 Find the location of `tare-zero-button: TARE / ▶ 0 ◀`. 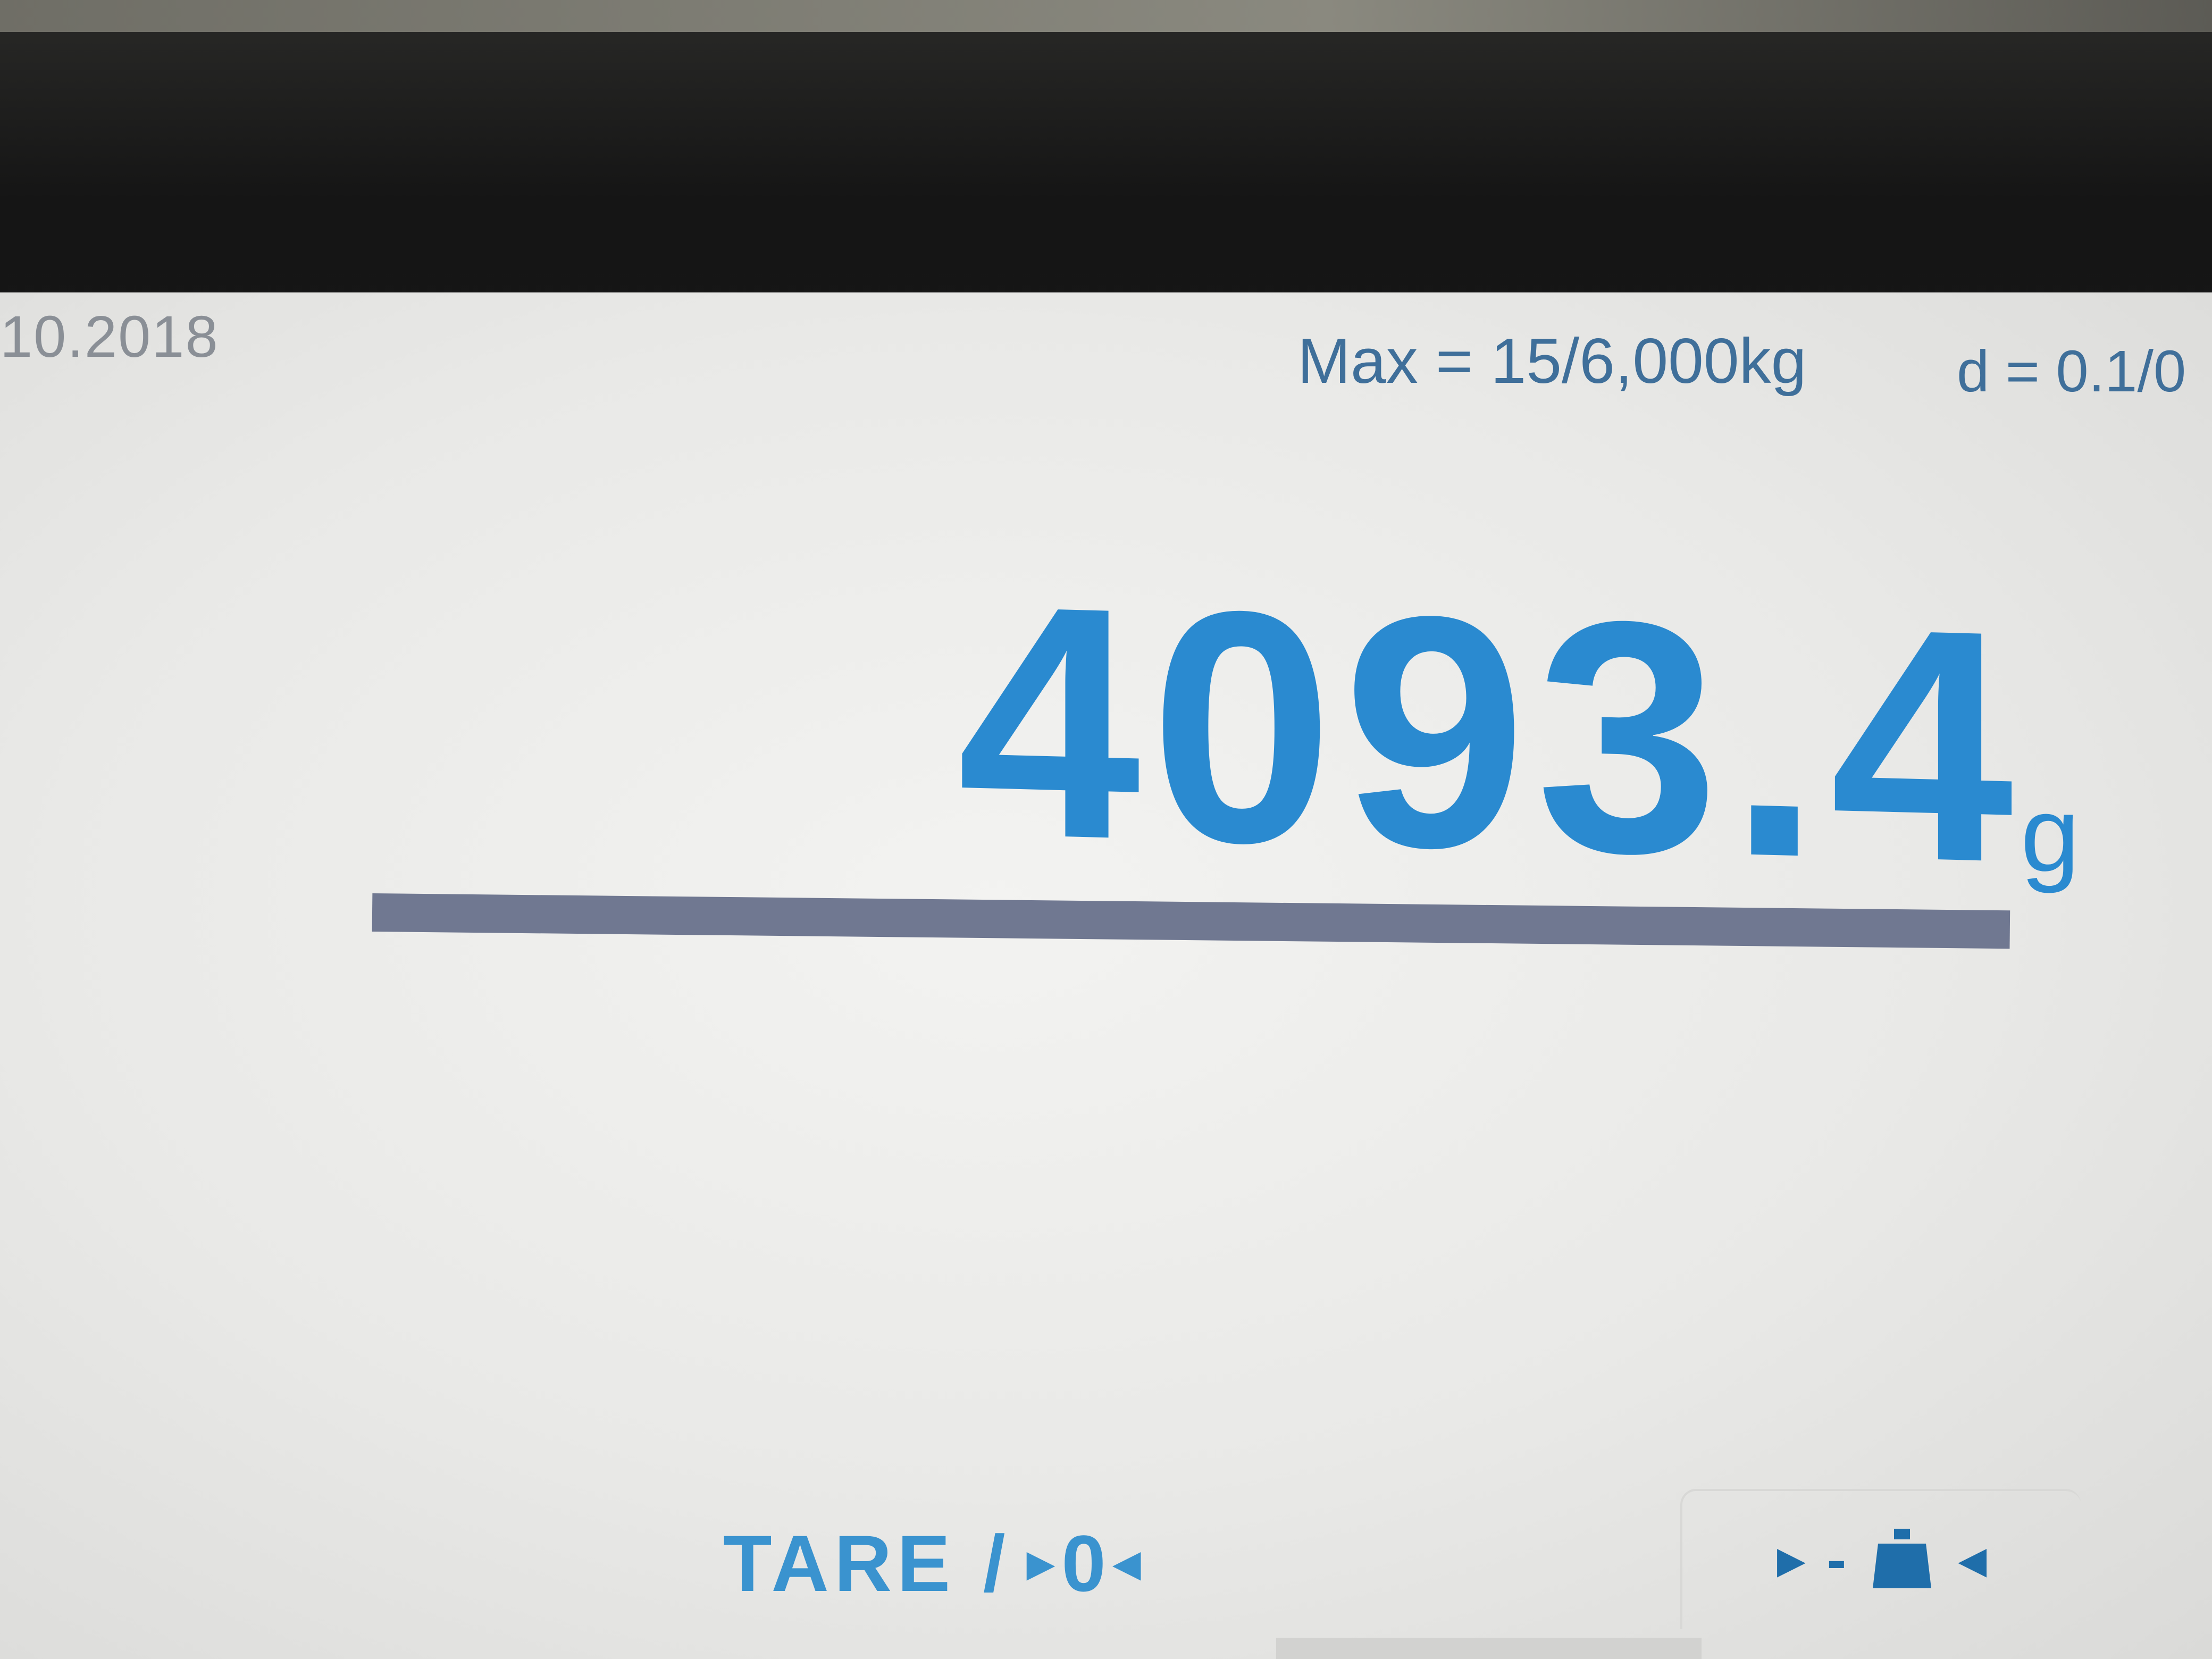

tare-zero-button: TARE / ▶ 0 ◀ is located at coordinates (932, 1563).